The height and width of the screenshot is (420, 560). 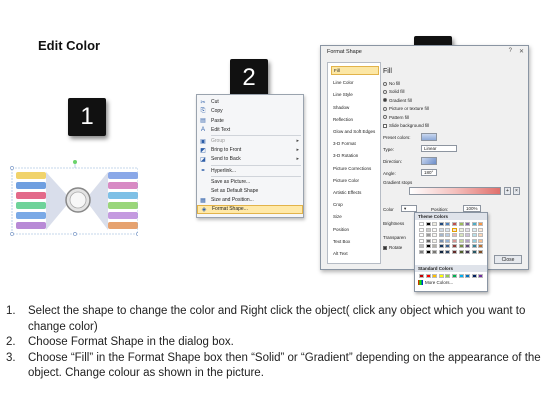 What do you see at coordinates (355, 192) in the screenshot?
I see `category-item: Artistic Effects` at bounding box center [355, 192].